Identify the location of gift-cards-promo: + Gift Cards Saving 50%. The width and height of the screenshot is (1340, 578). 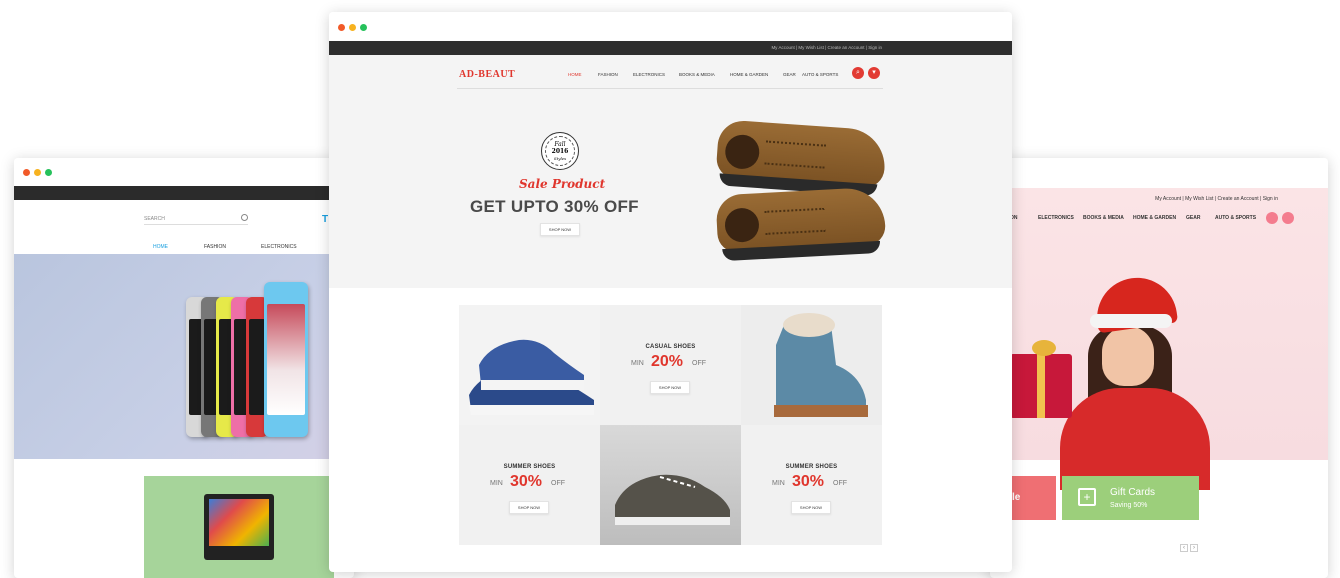
(1130, 498).